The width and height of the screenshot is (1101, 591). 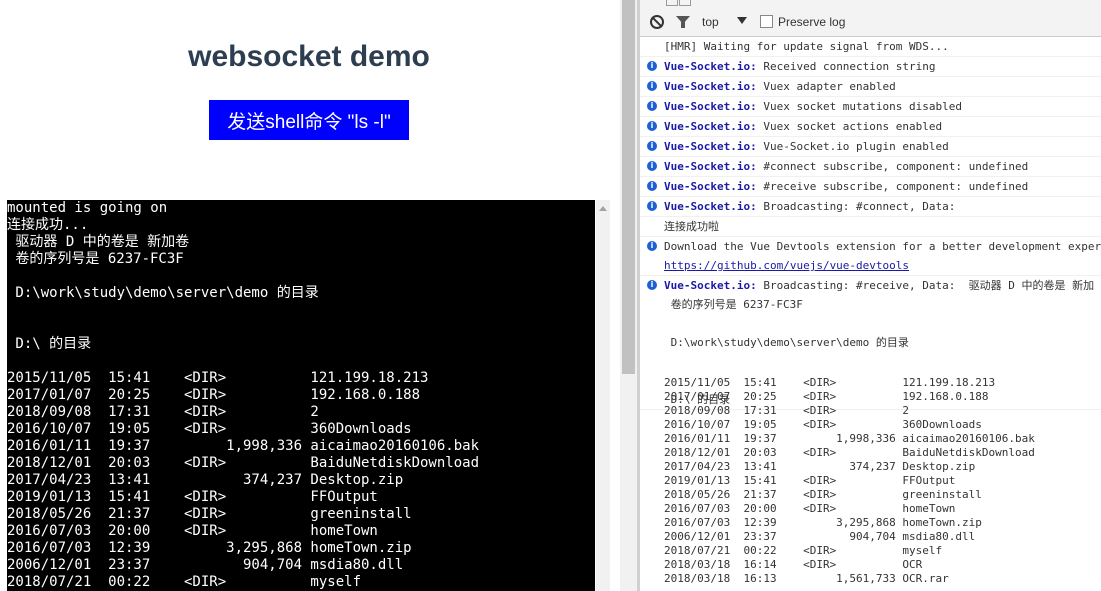 I want to click on clear-console-icon, so click(x=657, y=22).